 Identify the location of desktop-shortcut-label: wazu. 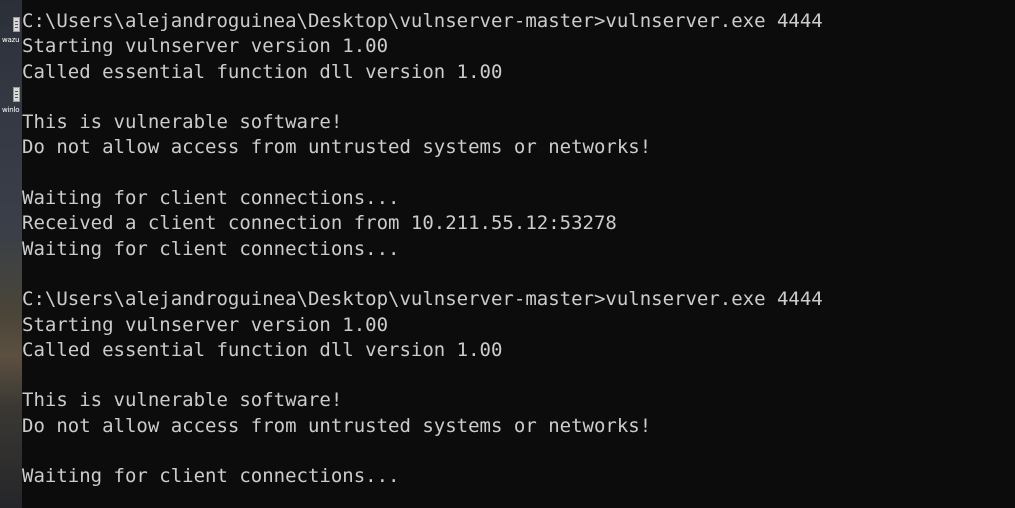
(11, 40).